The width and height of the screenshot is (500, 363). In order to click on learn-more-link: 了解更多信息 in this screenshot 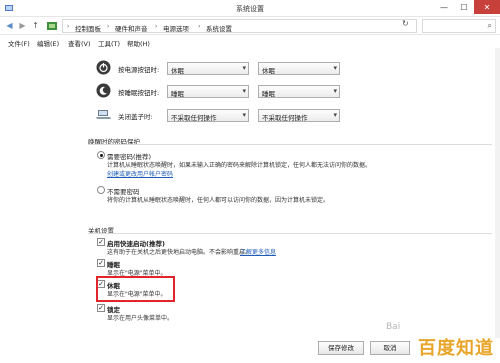, I will do `click(258, 251)`.